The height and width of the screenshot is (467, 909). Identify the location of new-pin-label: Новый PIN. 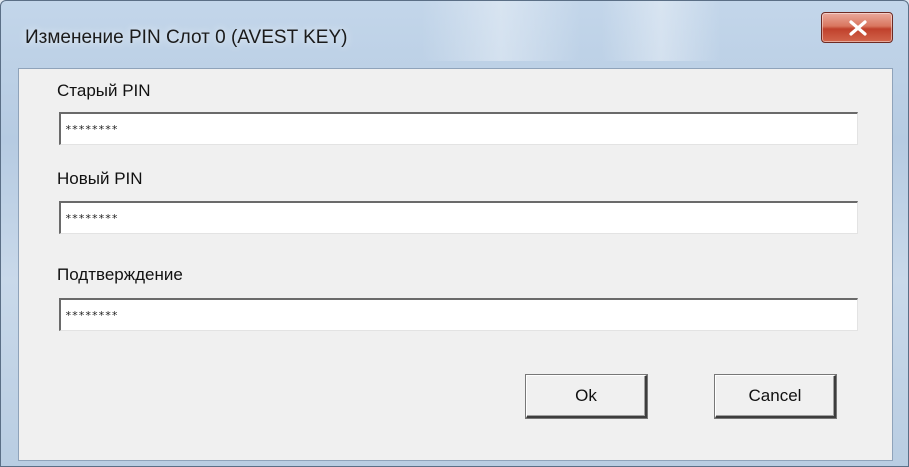
(100, 178).